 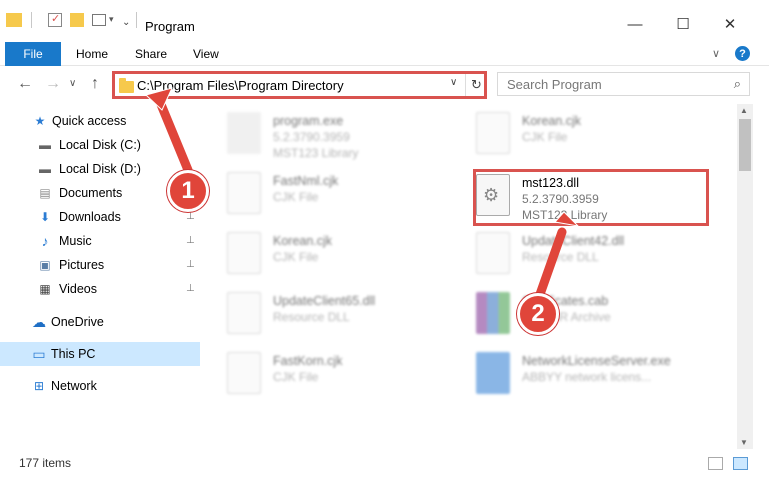 What do you see at coordinates (45, 463) in the screenshot?
I see `item-count: 177 items` at bounding box center [45, 463].